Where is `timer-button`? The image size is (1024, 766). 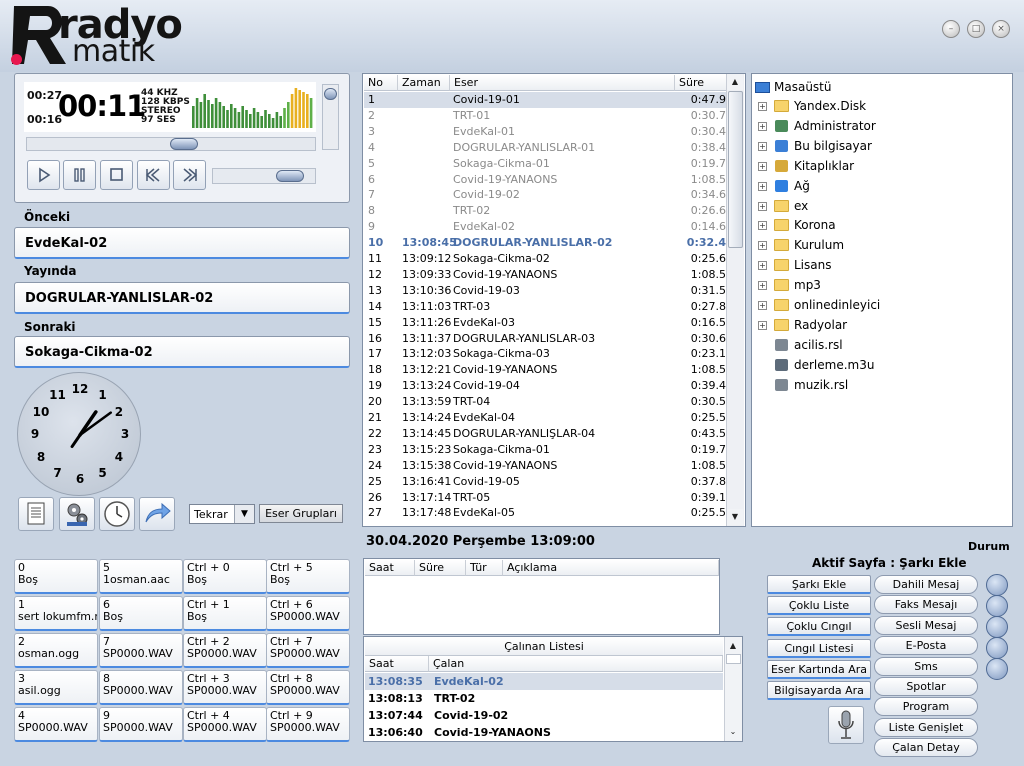
timer-button is located at coordinates (117, 514).